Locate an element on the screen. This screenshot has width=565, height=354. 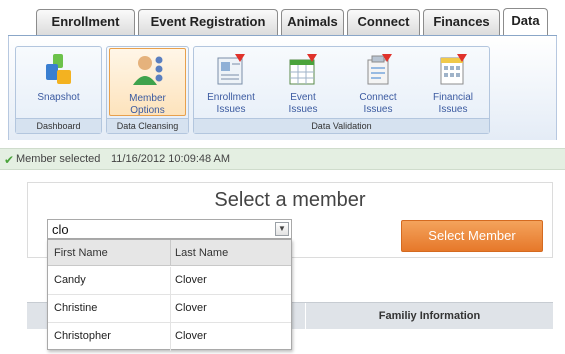
enrollment-issues-icon is located at coordinates (231, 69).